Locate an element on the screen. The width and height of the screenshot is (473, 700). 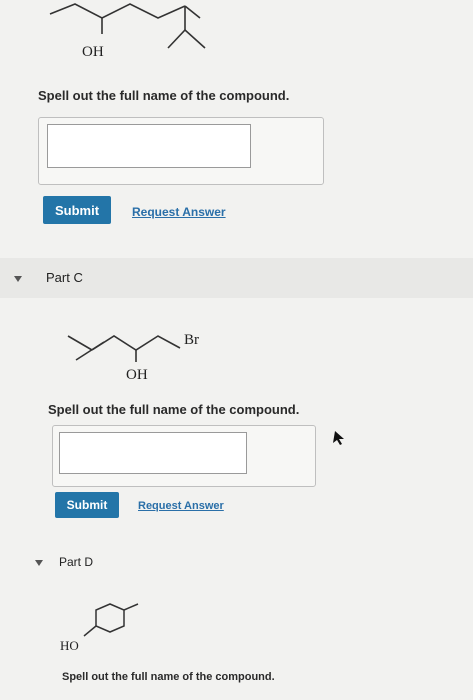
part-c-molecule: Br OH is located at coordinates (145, 353).